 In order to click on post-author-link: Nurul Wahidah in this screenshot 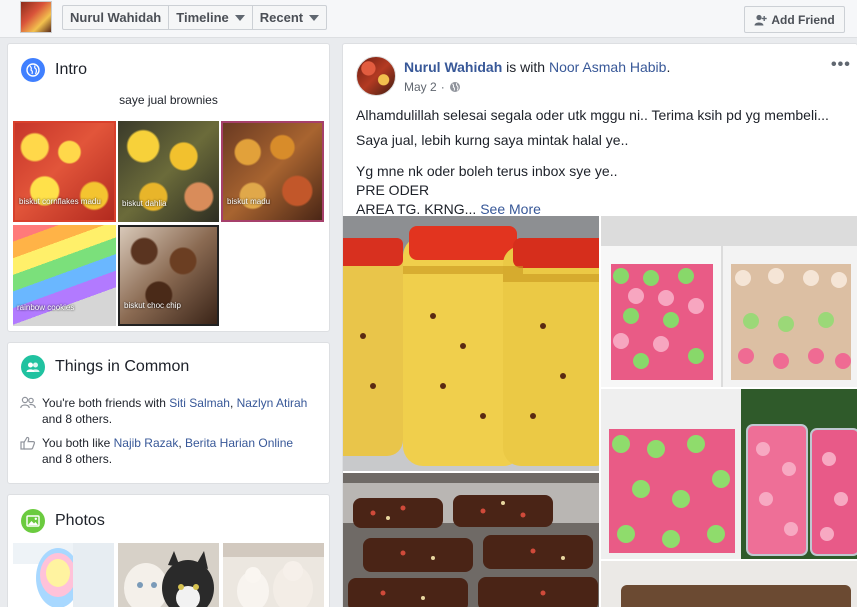, I will do `click(453, 67)`.